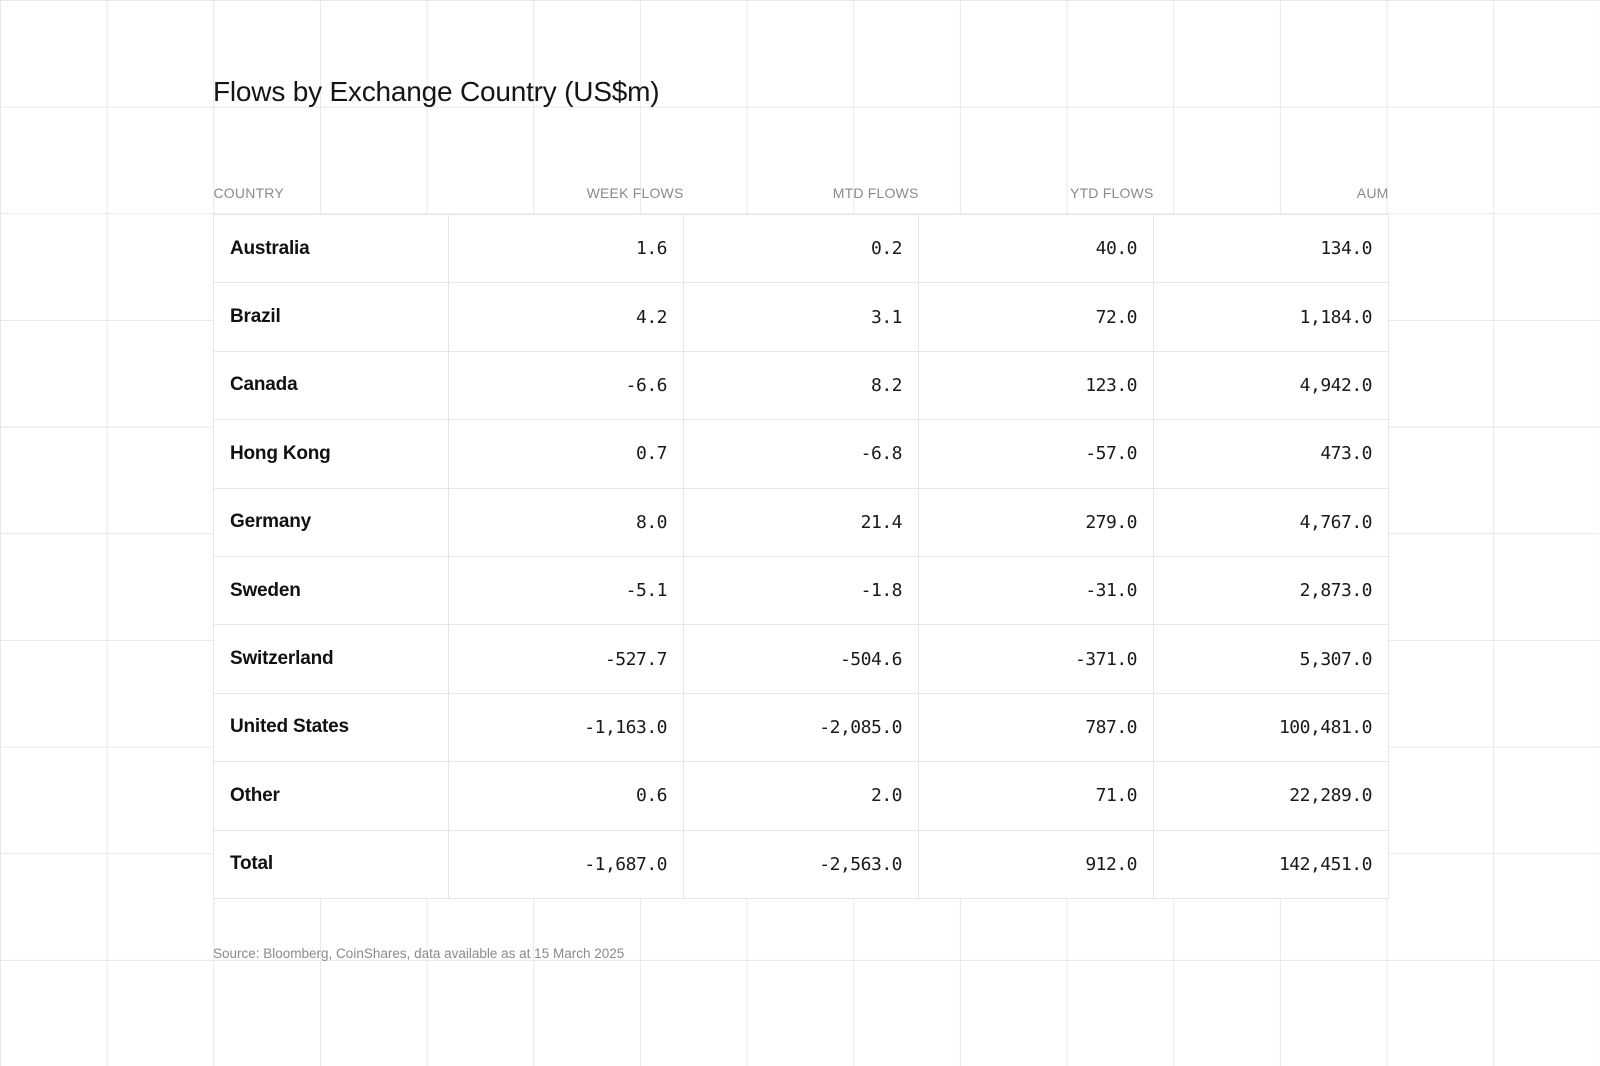  I want to click on cell-country-name: United States, so click(331, 727).